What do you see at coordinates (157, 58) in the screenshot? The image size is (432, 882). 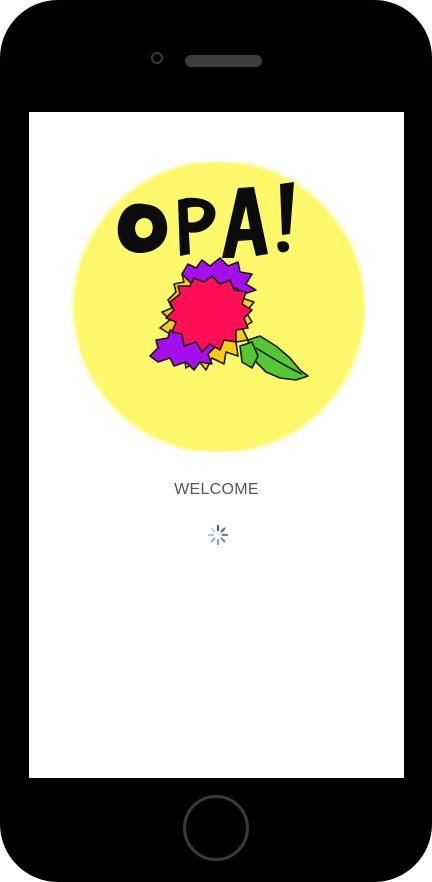 I see `front-camera` at bounding box center [157, 58].